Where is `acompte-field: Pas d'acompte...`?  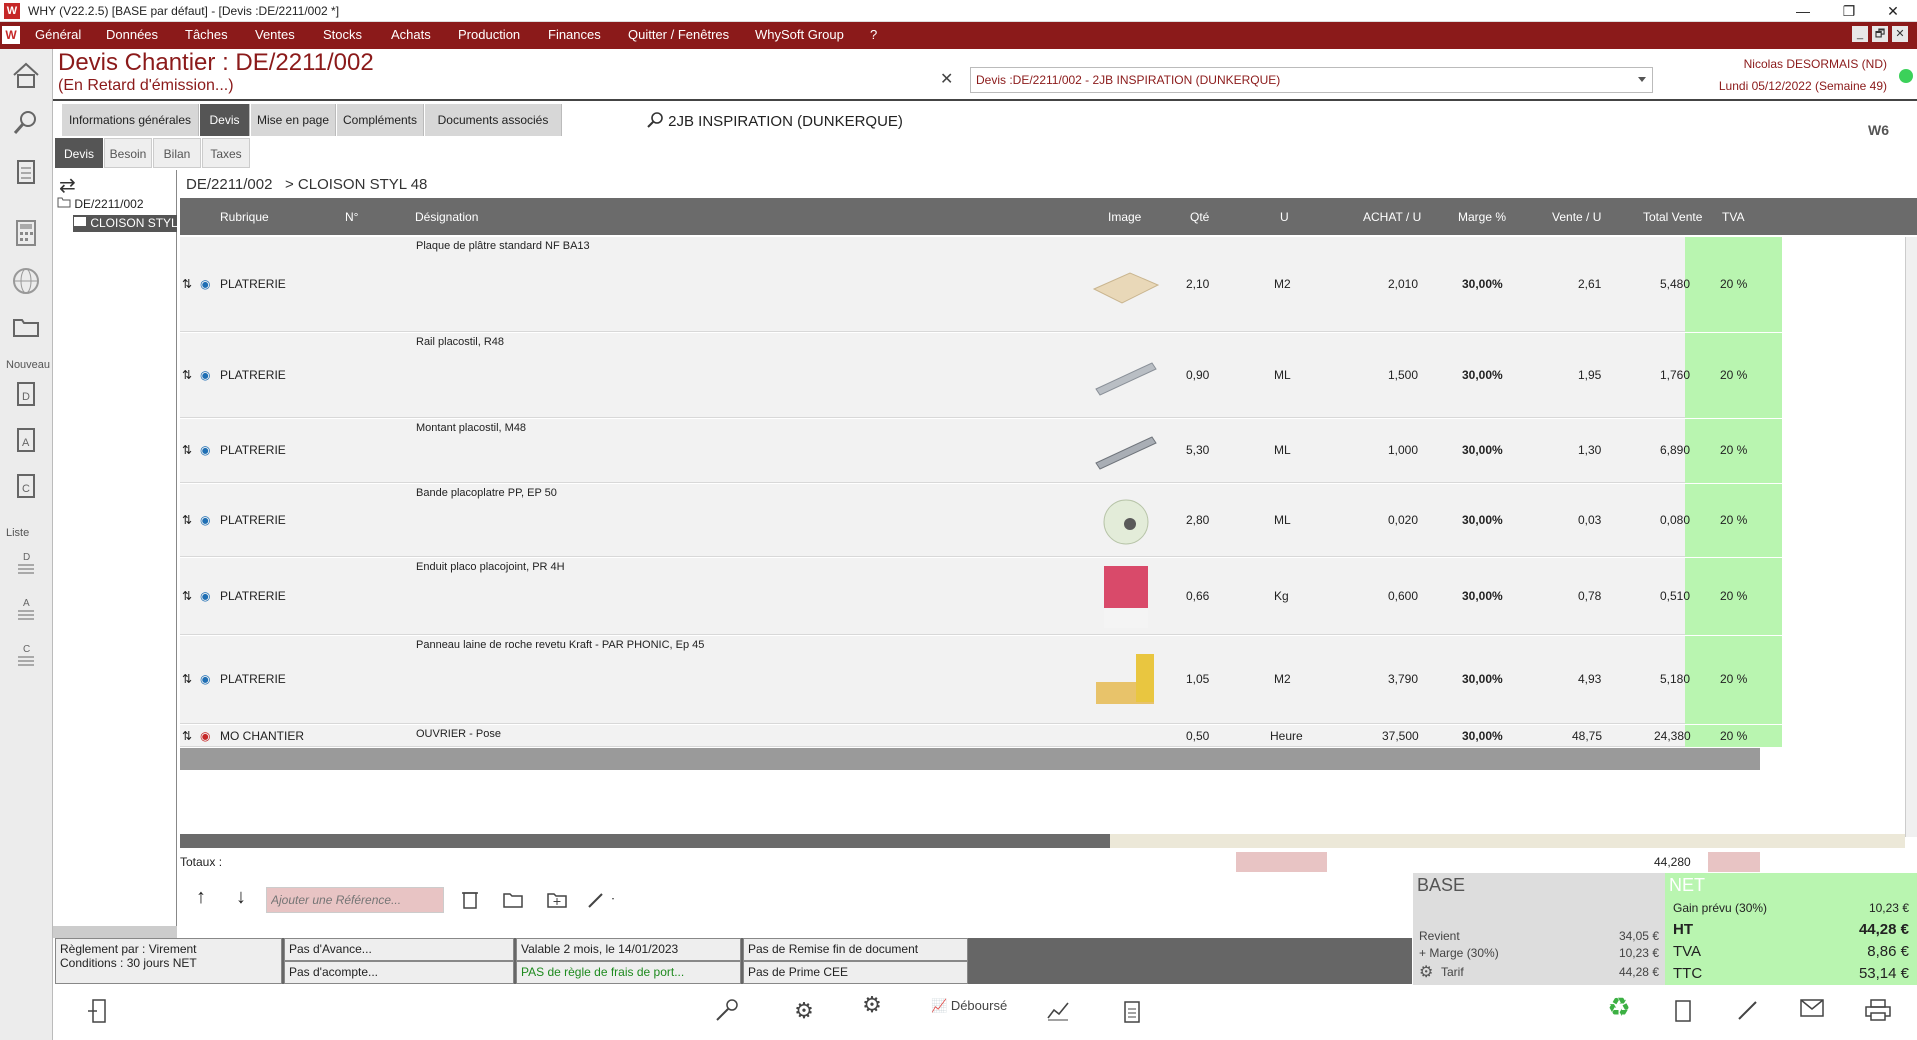 acompte-field: Pas d'acompte... is located at coordinates (399, 972).